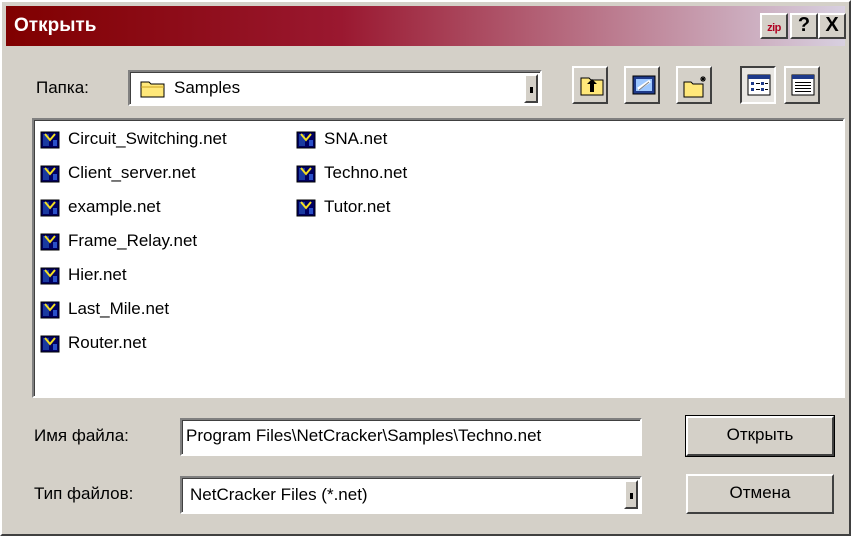 The height and width of the screenshot is (536, 851). What do you see at coordinates (132, 172) in the screenshot?
I see `file-name: Client_server.net` at bounding box center [132, 172].